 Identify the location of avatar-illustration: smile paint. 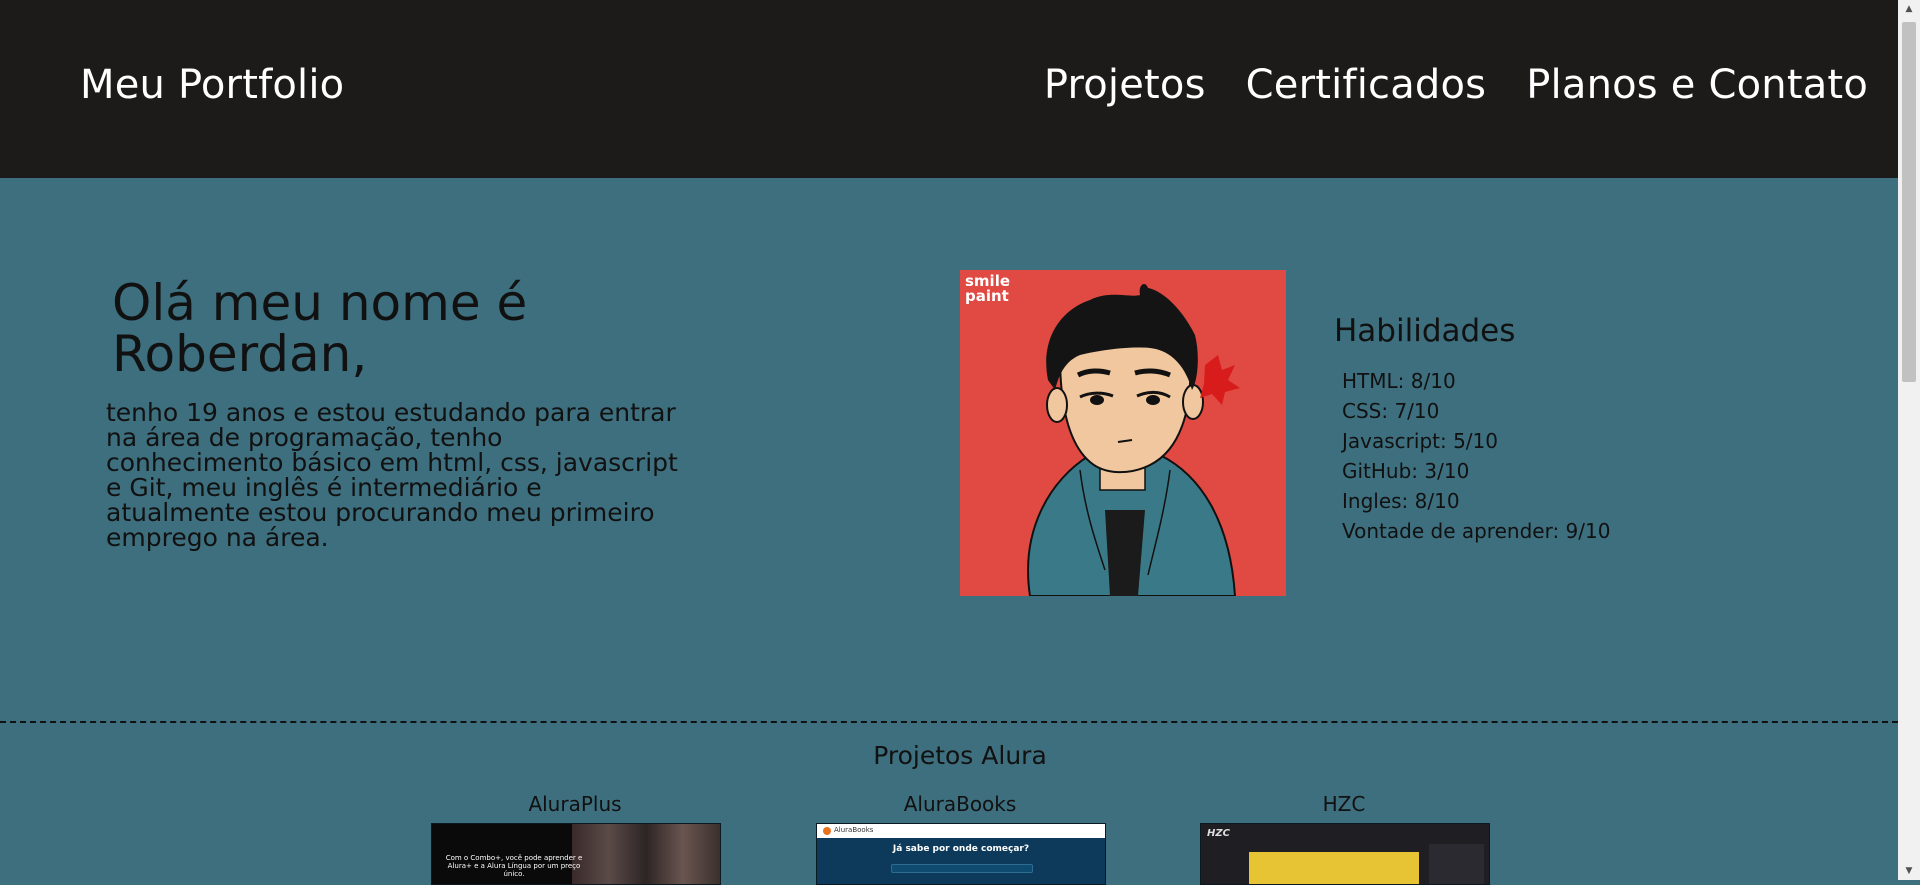
(1123, 433).